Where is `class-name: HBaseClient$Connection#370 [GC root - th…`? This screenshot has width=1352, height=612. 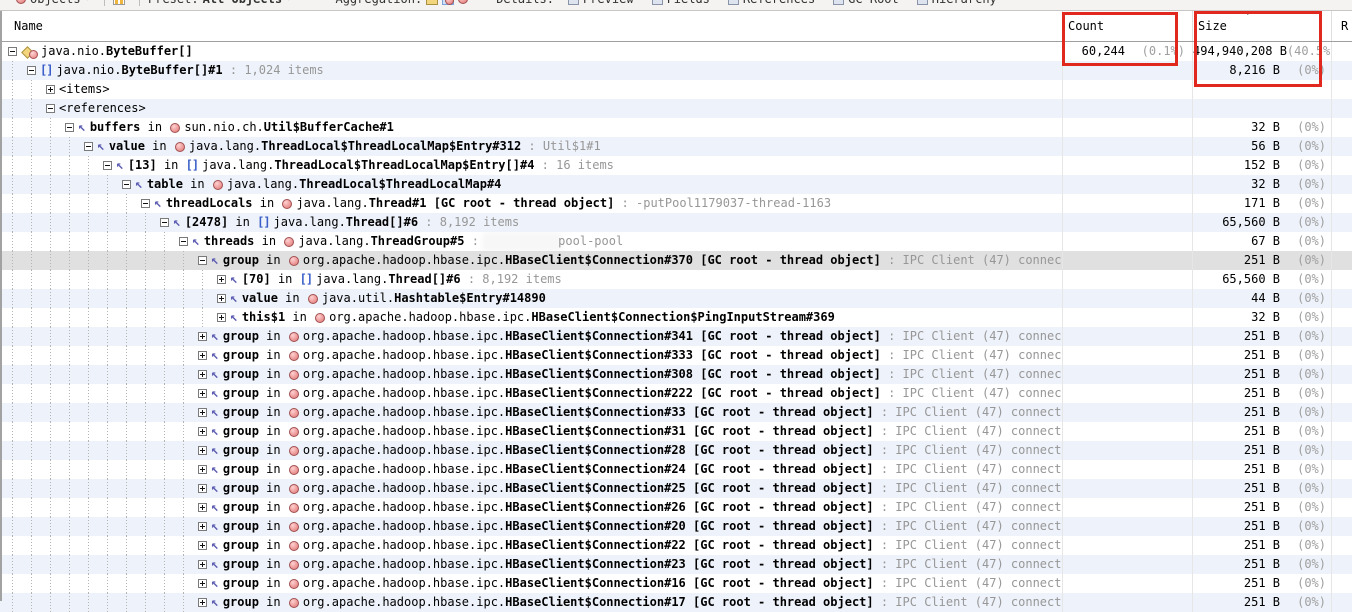 class-name: HBaseClient$Connection#370 [GC root - th… is located at coordinates (693, 260).